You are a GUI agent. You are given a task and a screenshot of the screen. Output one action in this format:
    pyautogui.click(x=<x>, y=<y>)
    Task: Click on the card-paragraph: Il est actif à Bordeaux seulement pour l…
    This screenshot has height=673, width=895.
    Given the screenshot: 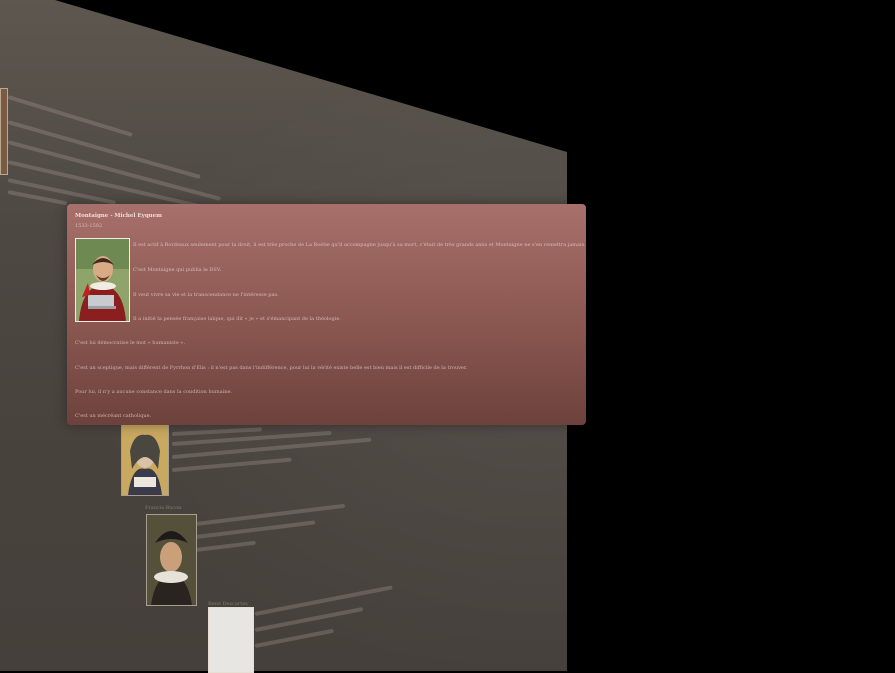 What is the action you would take?
    pyautogui.click(x=359, y=245)
    